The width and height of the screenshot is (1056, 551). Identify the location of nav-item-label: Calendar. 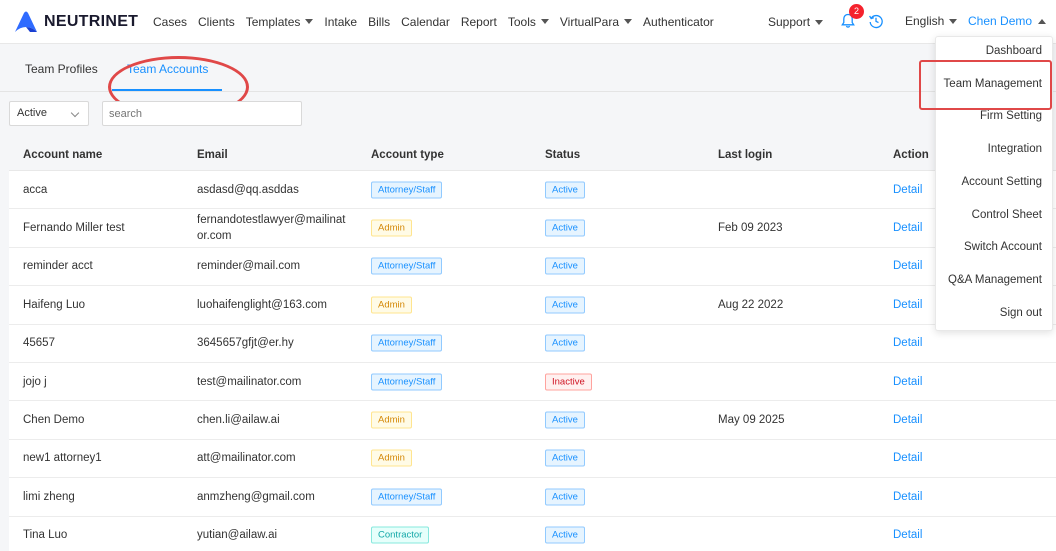
(425, 21).